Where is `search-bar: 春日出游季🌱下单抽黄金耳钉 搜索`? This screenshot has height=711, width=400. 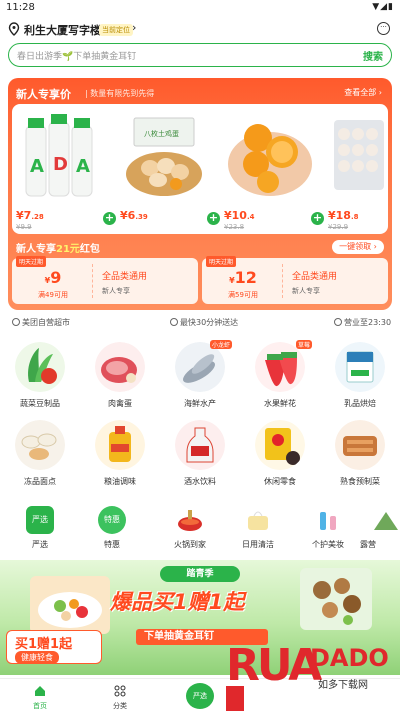
search-bar: 春日出游季🌱下单抽黄金耳钉 搜索 is located at coordinates (200, 55).